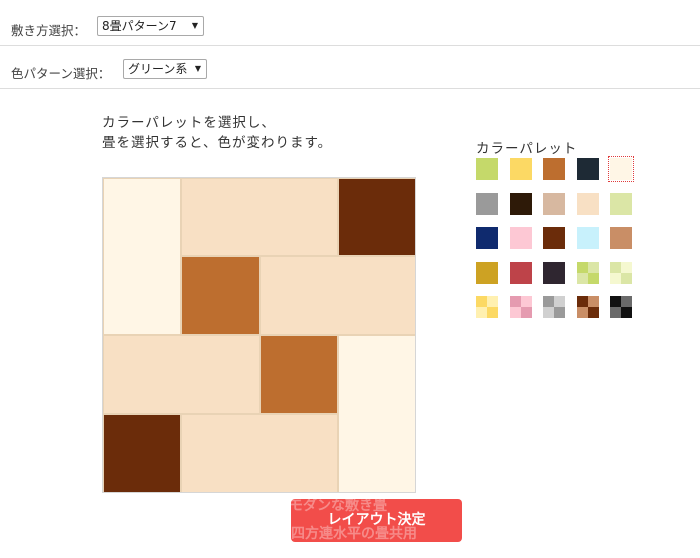 The height and width of the screenshot is (558, 700). Describe the element at coordinates (158, 69) in the screenshot. I see `color-select-value: グリーン系` at that location.